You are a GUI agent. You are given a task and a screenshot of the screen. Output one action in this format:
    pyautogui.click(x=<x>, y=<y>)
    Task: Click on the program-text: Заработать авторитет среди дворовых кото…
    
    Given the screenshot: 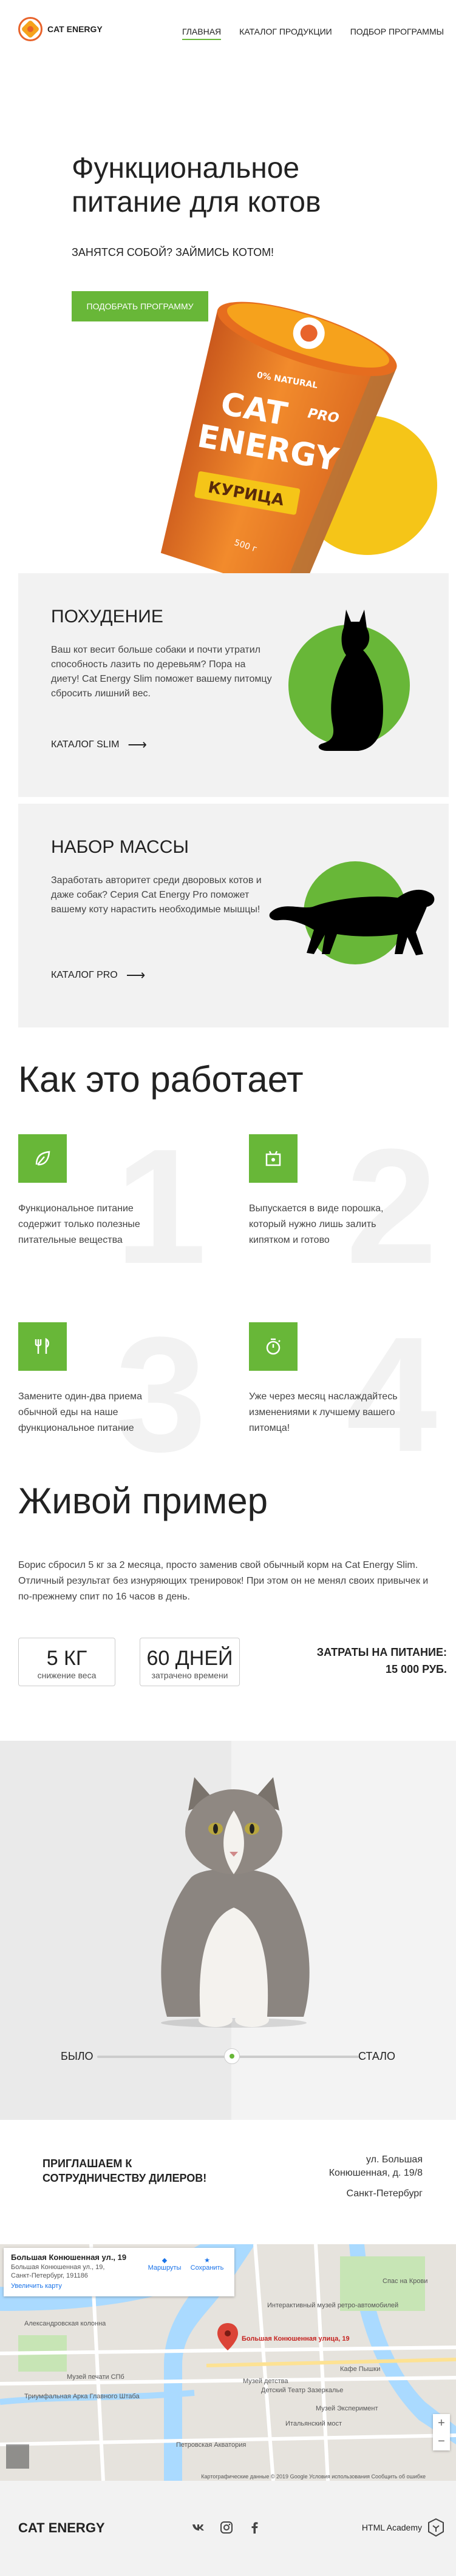 What is the action you would take?
    pyautogui.click(x=156, y=895)
    